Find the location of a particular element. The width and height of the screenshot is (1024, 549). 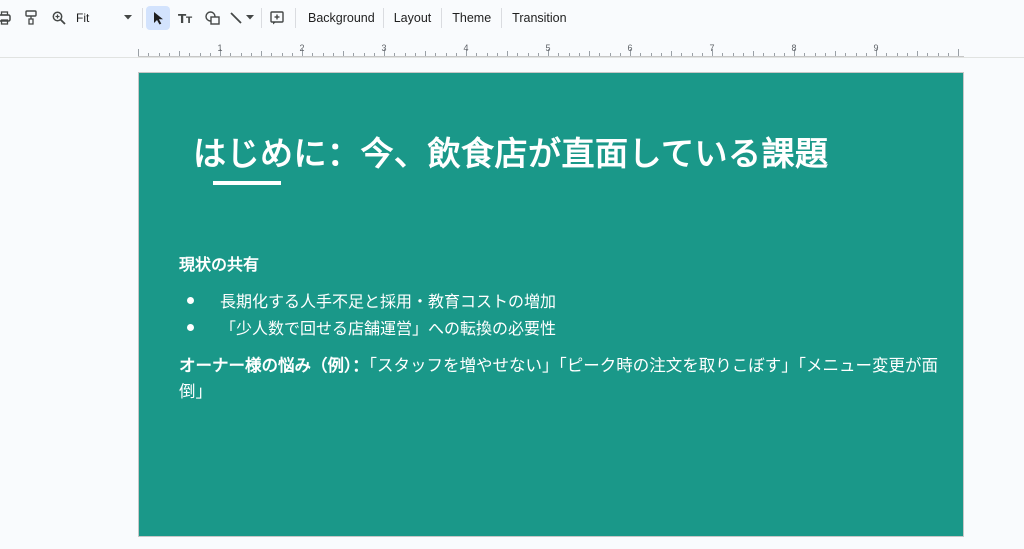

list-item: 長期化する人手不足と採用・教育コストの増加 is located at coordinates (371, 300).